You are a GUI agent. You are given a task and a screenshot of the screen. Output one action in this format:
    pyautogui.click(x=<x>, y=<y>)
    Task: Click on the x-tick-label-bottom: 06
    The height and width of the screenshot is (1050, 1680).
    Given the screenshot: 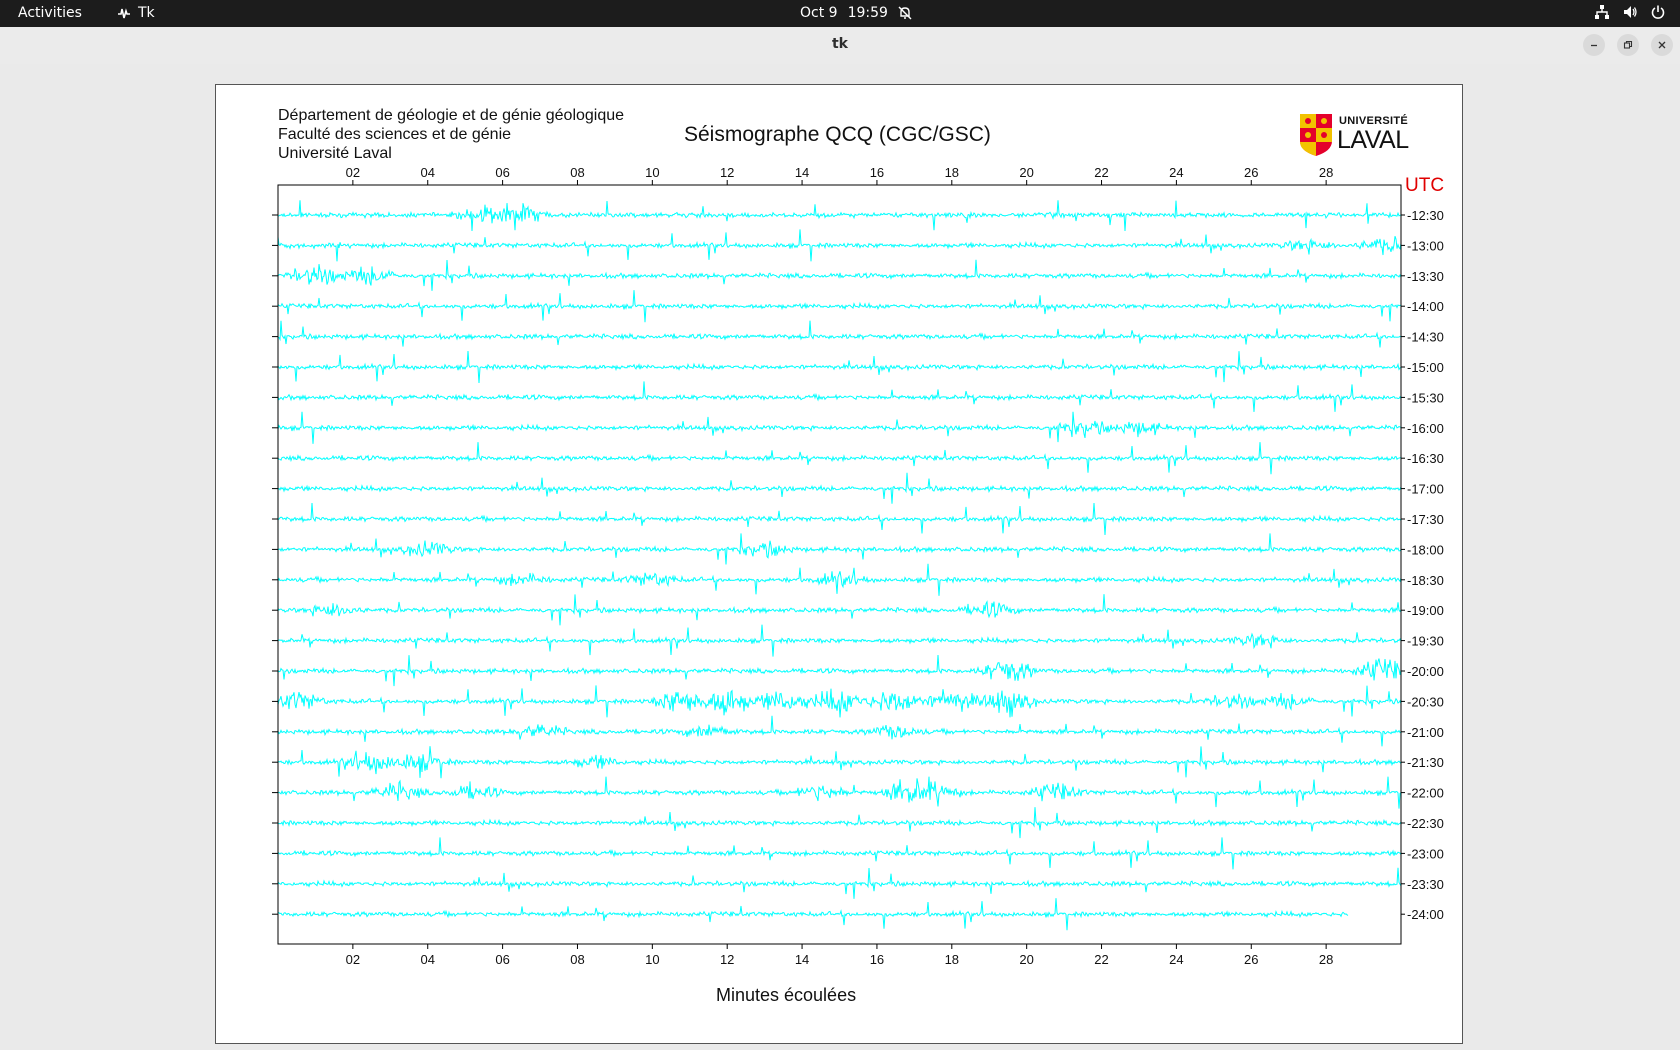 What is the action you would take?
    pyautogui.click(x=502, y=959)
    